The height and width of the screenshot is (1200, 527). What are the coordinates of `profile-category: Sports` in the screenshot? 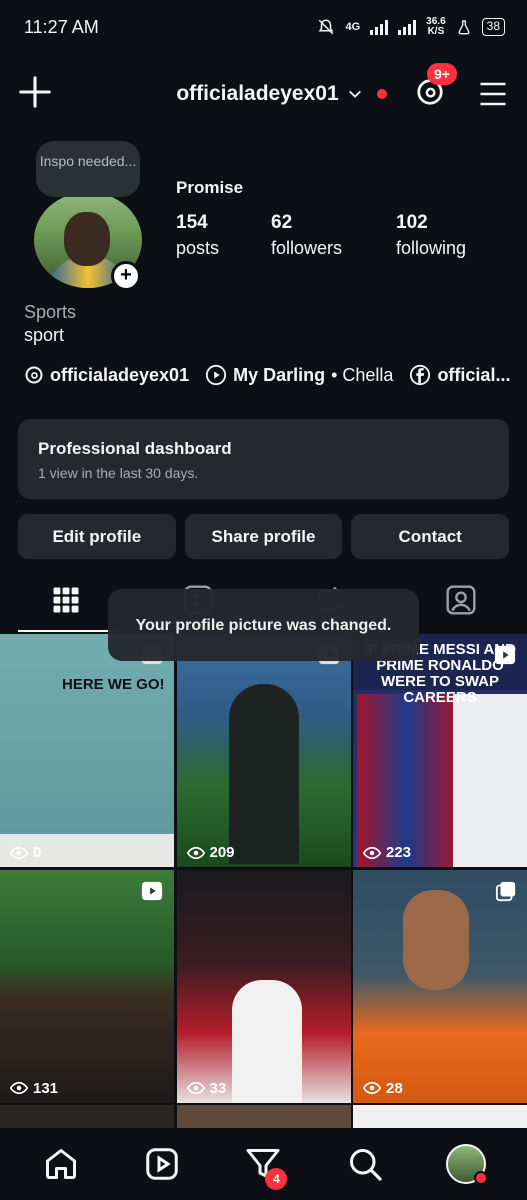 It's located at (50, 312).